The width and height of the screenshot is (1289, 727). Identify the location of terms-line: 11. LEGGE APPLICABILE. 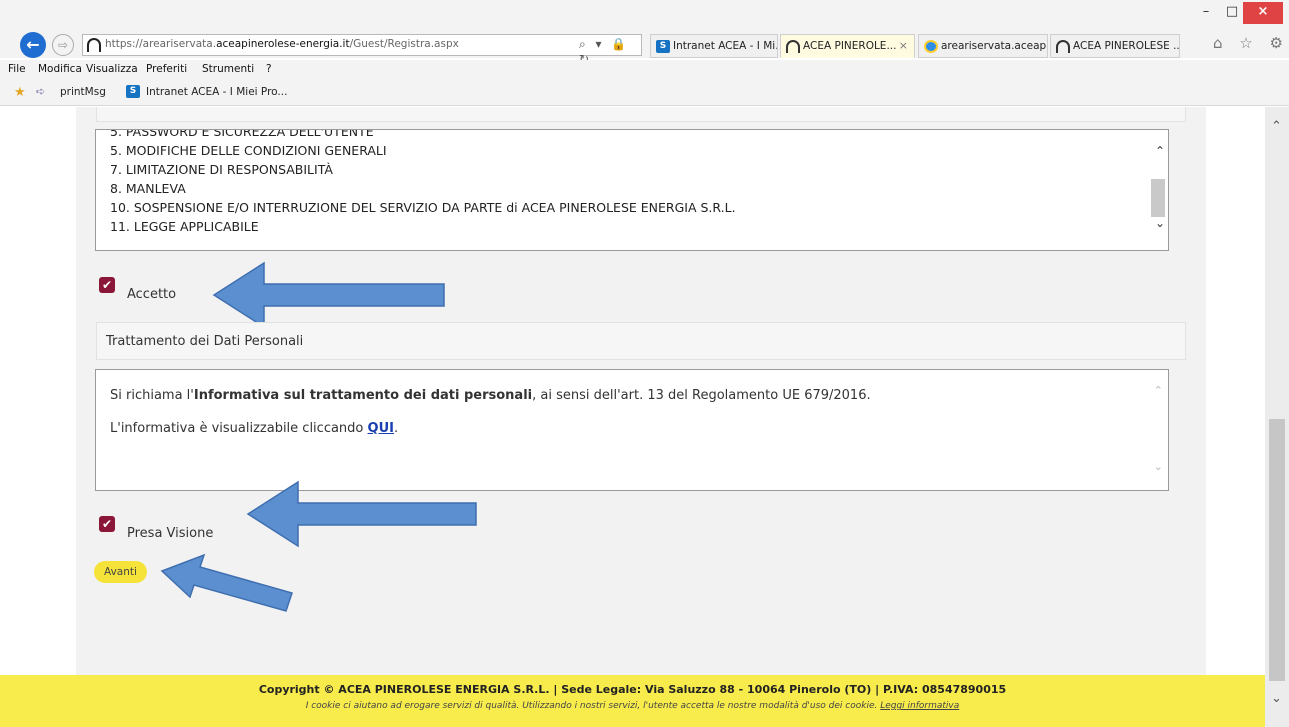
(184, 226).